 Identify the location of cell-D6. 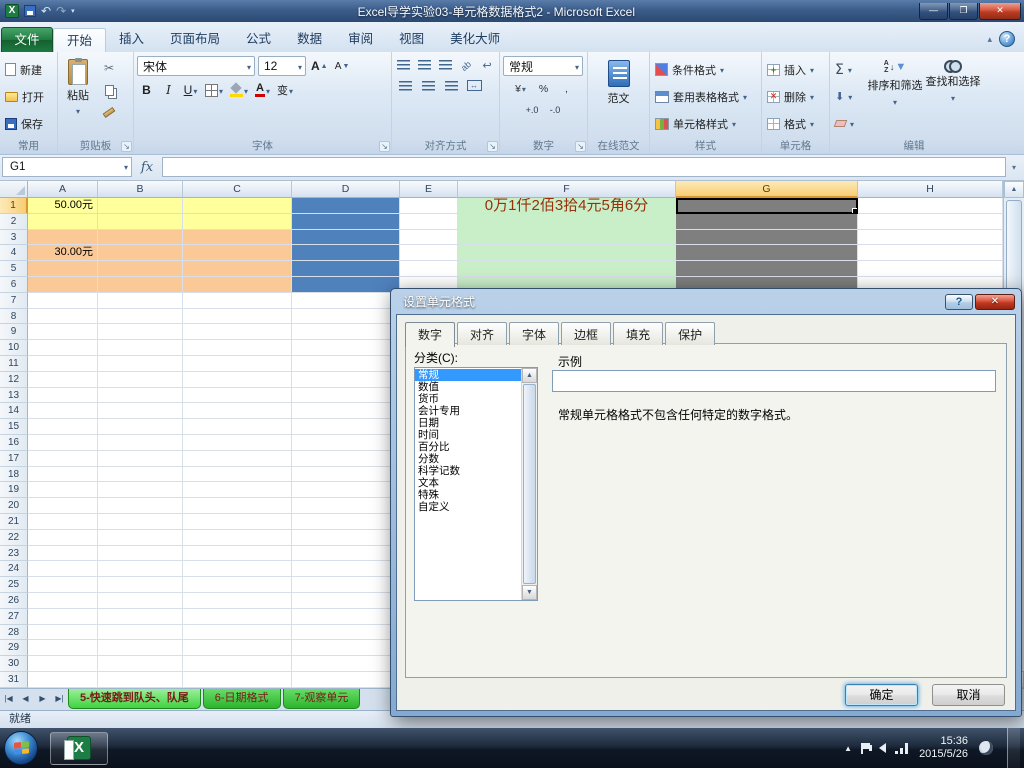
(346, 284).